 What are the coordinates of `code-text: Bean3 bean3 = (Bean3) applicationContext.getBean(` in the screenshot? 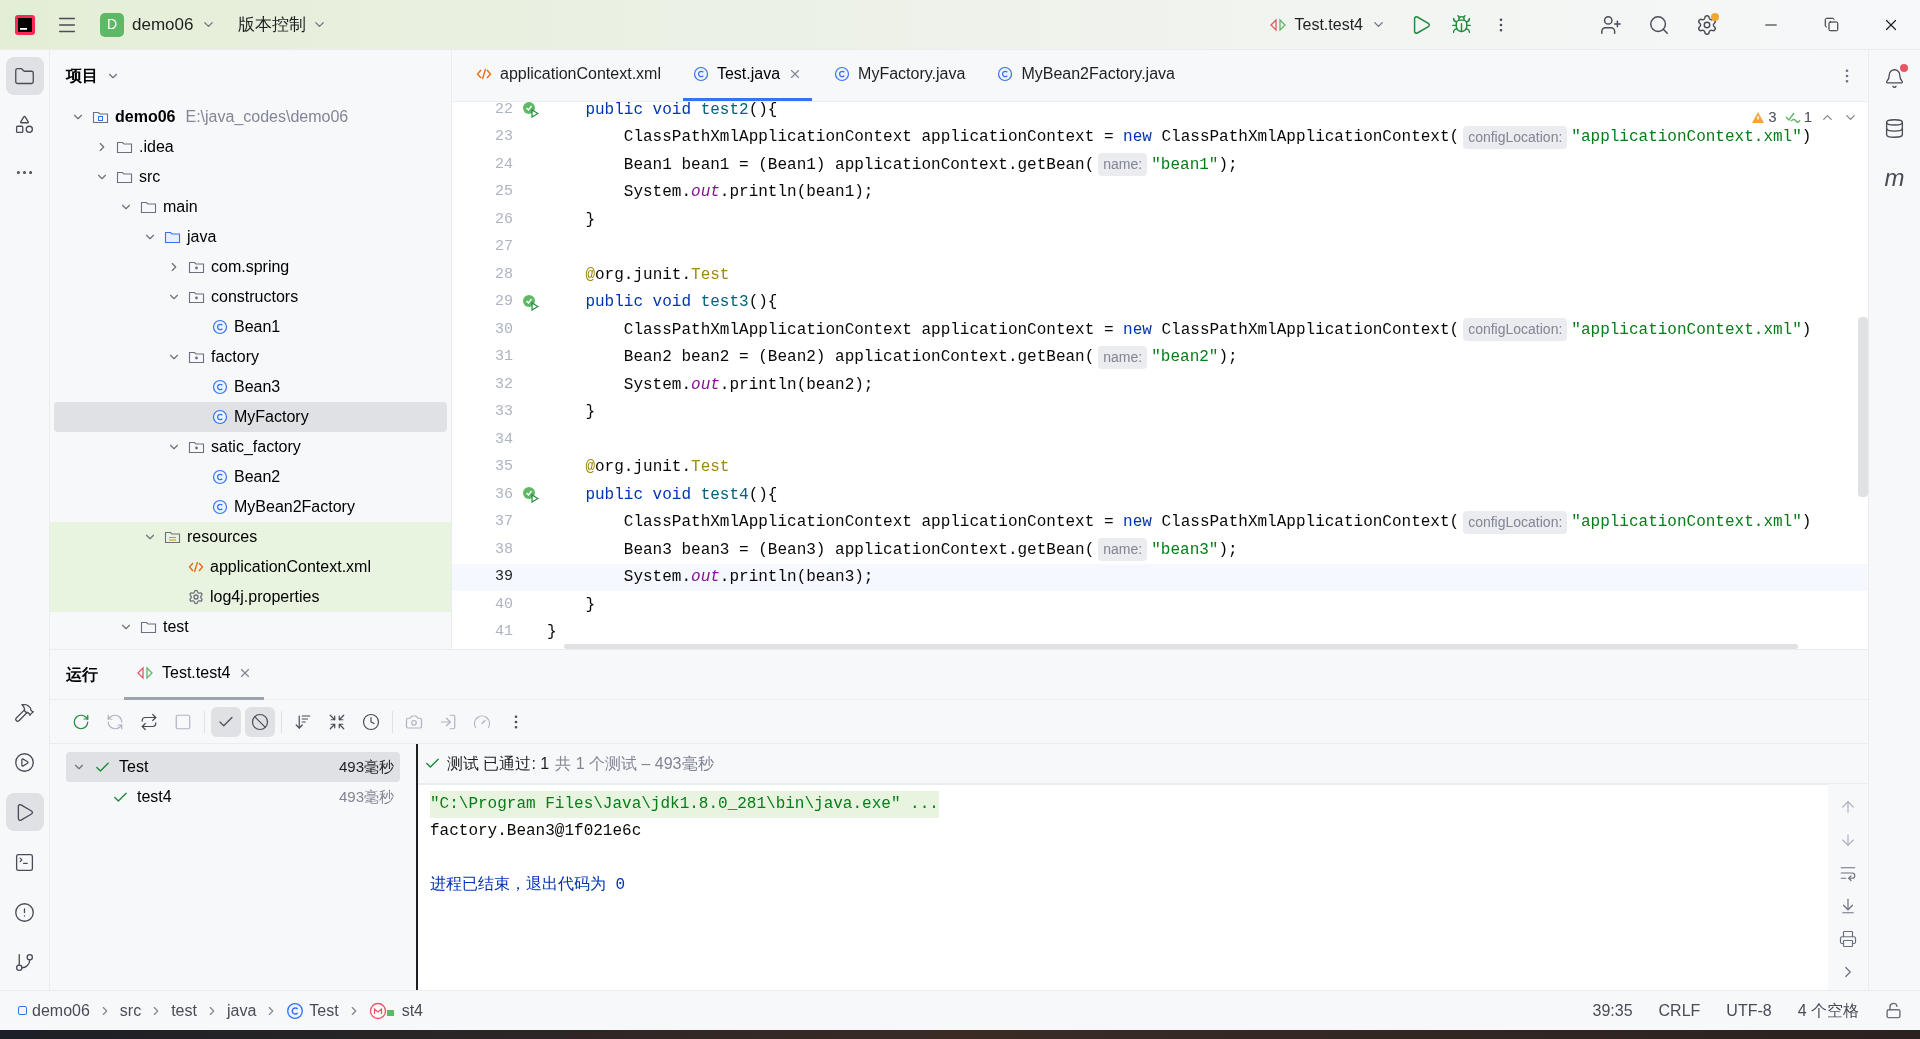 It's located at (858, 550).